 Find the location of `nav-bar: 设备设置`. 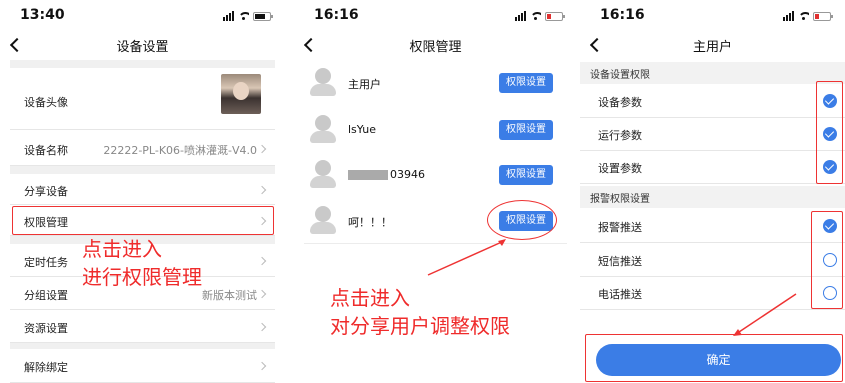

nav-bar: 设备设置 is located at coordinates (142, 45).